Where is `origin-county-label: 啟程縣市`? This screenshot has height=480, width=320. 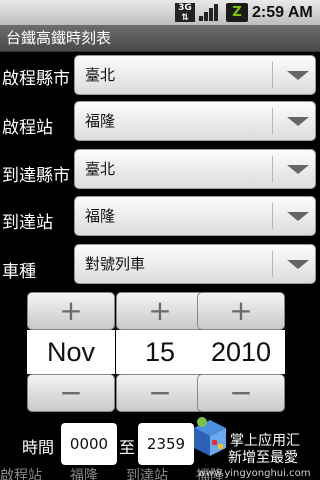 origin-county-label: 啟程縣市 is located at coordinates (36, 79).